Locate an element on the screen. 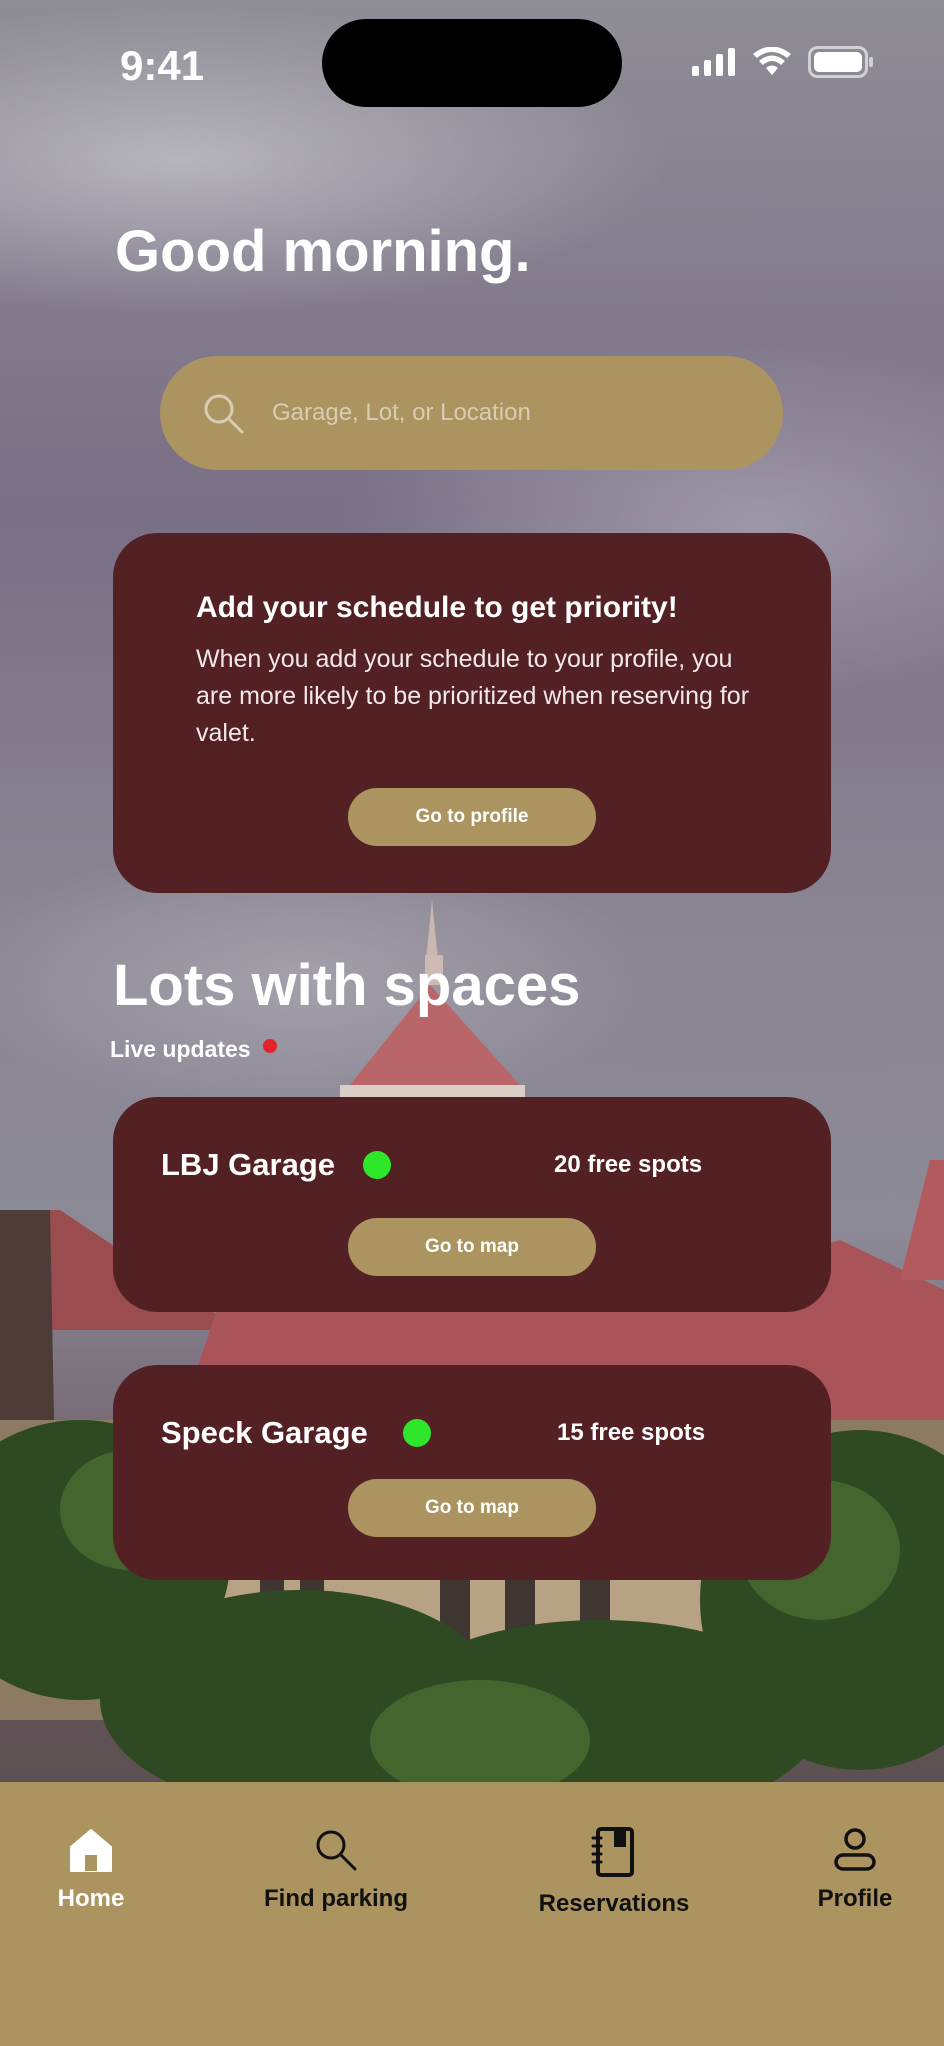  tab-profile: Profile is located at coordinates (855, 1870).